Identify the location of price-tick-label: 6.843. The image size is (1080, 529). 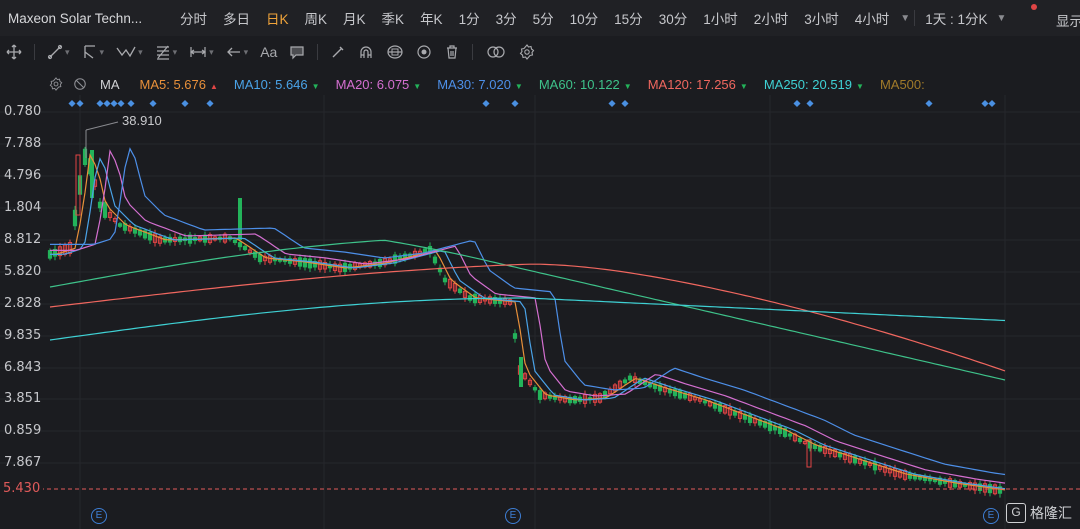
(23, 367).